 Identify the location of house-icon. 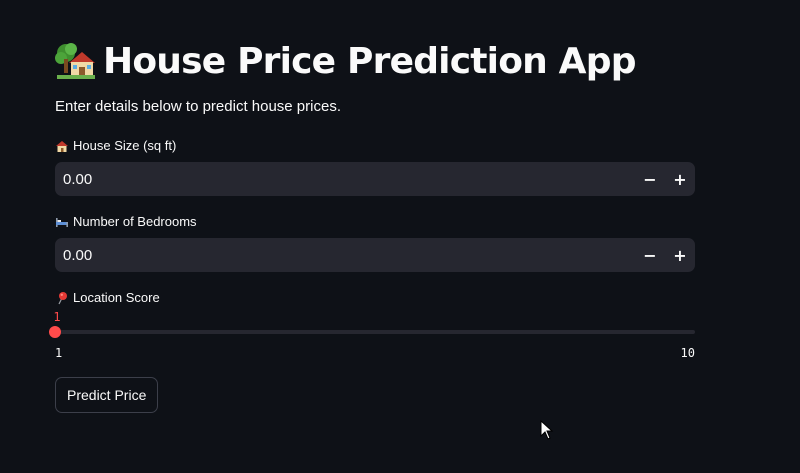
(62, 146).